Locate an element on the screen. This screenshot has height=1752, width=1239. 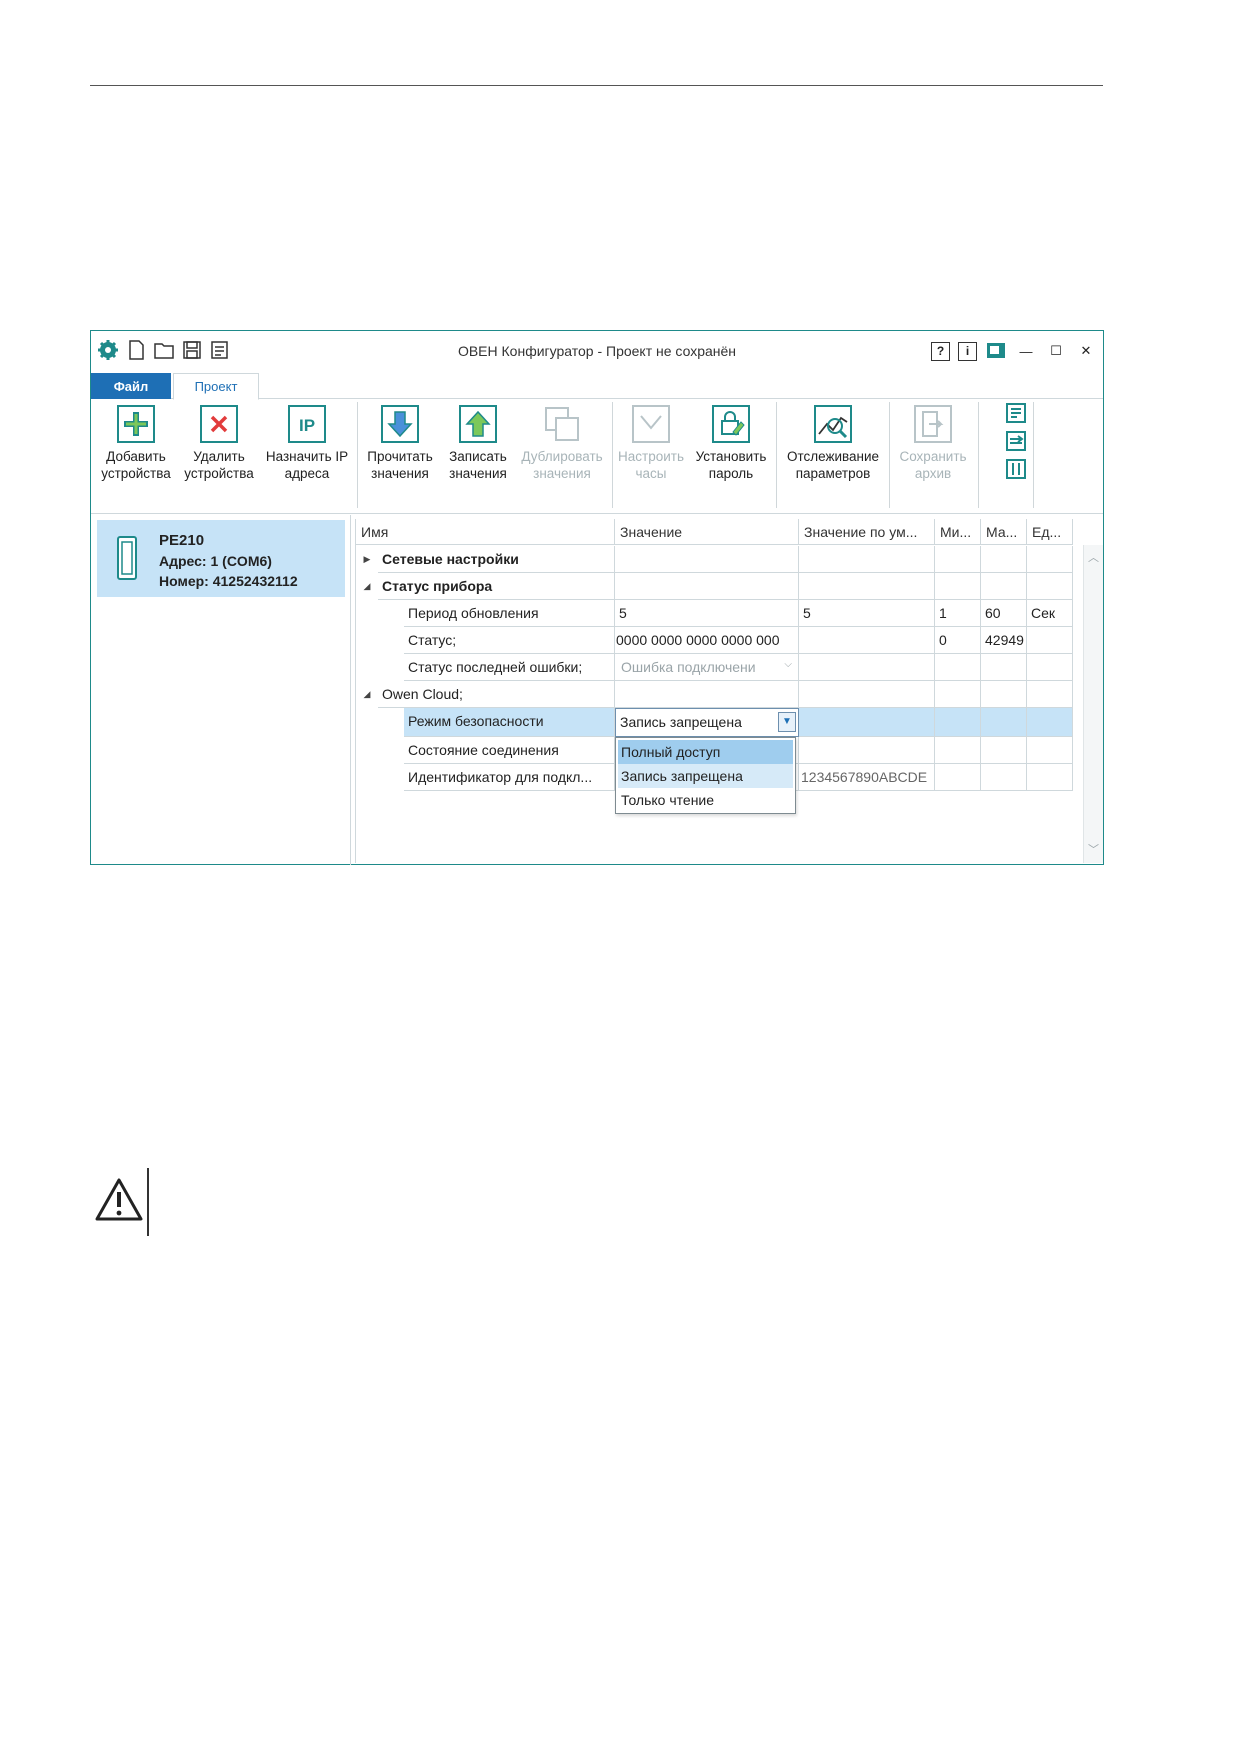
add-devices-button: Добавить устройства is located at coordinates (136, 443).